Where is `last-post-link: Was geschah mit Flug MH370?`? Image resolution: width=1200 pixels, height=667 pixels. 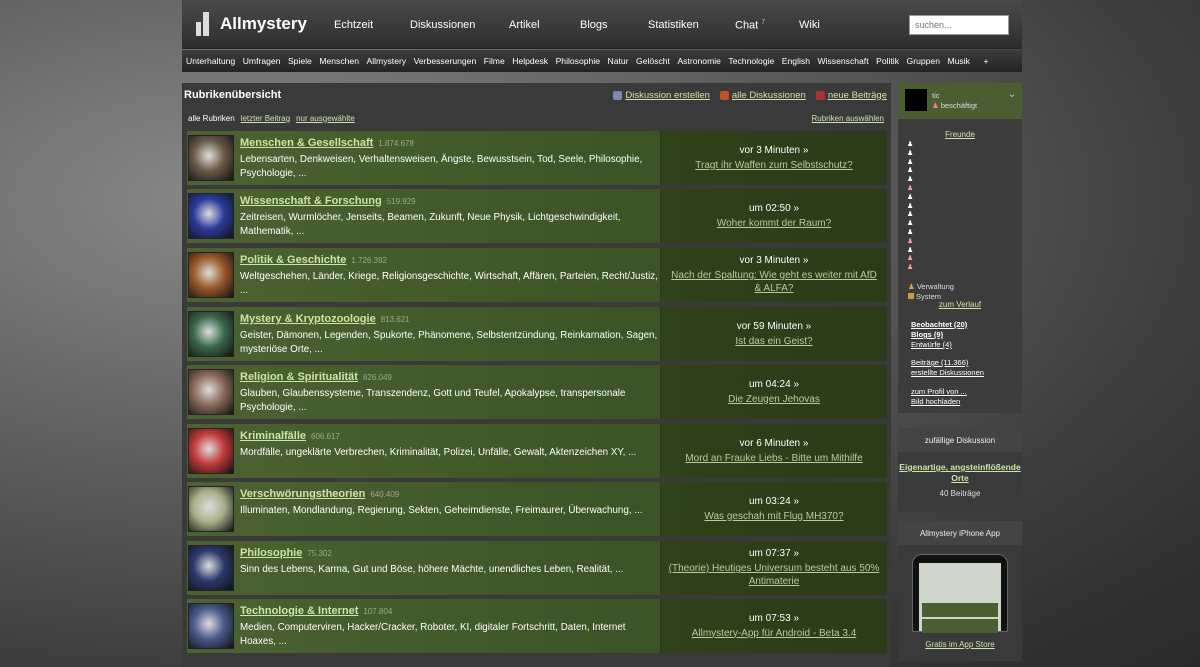 last-post-link: Was geschah mit Flug MH370? is located at coordinates (773, 516).